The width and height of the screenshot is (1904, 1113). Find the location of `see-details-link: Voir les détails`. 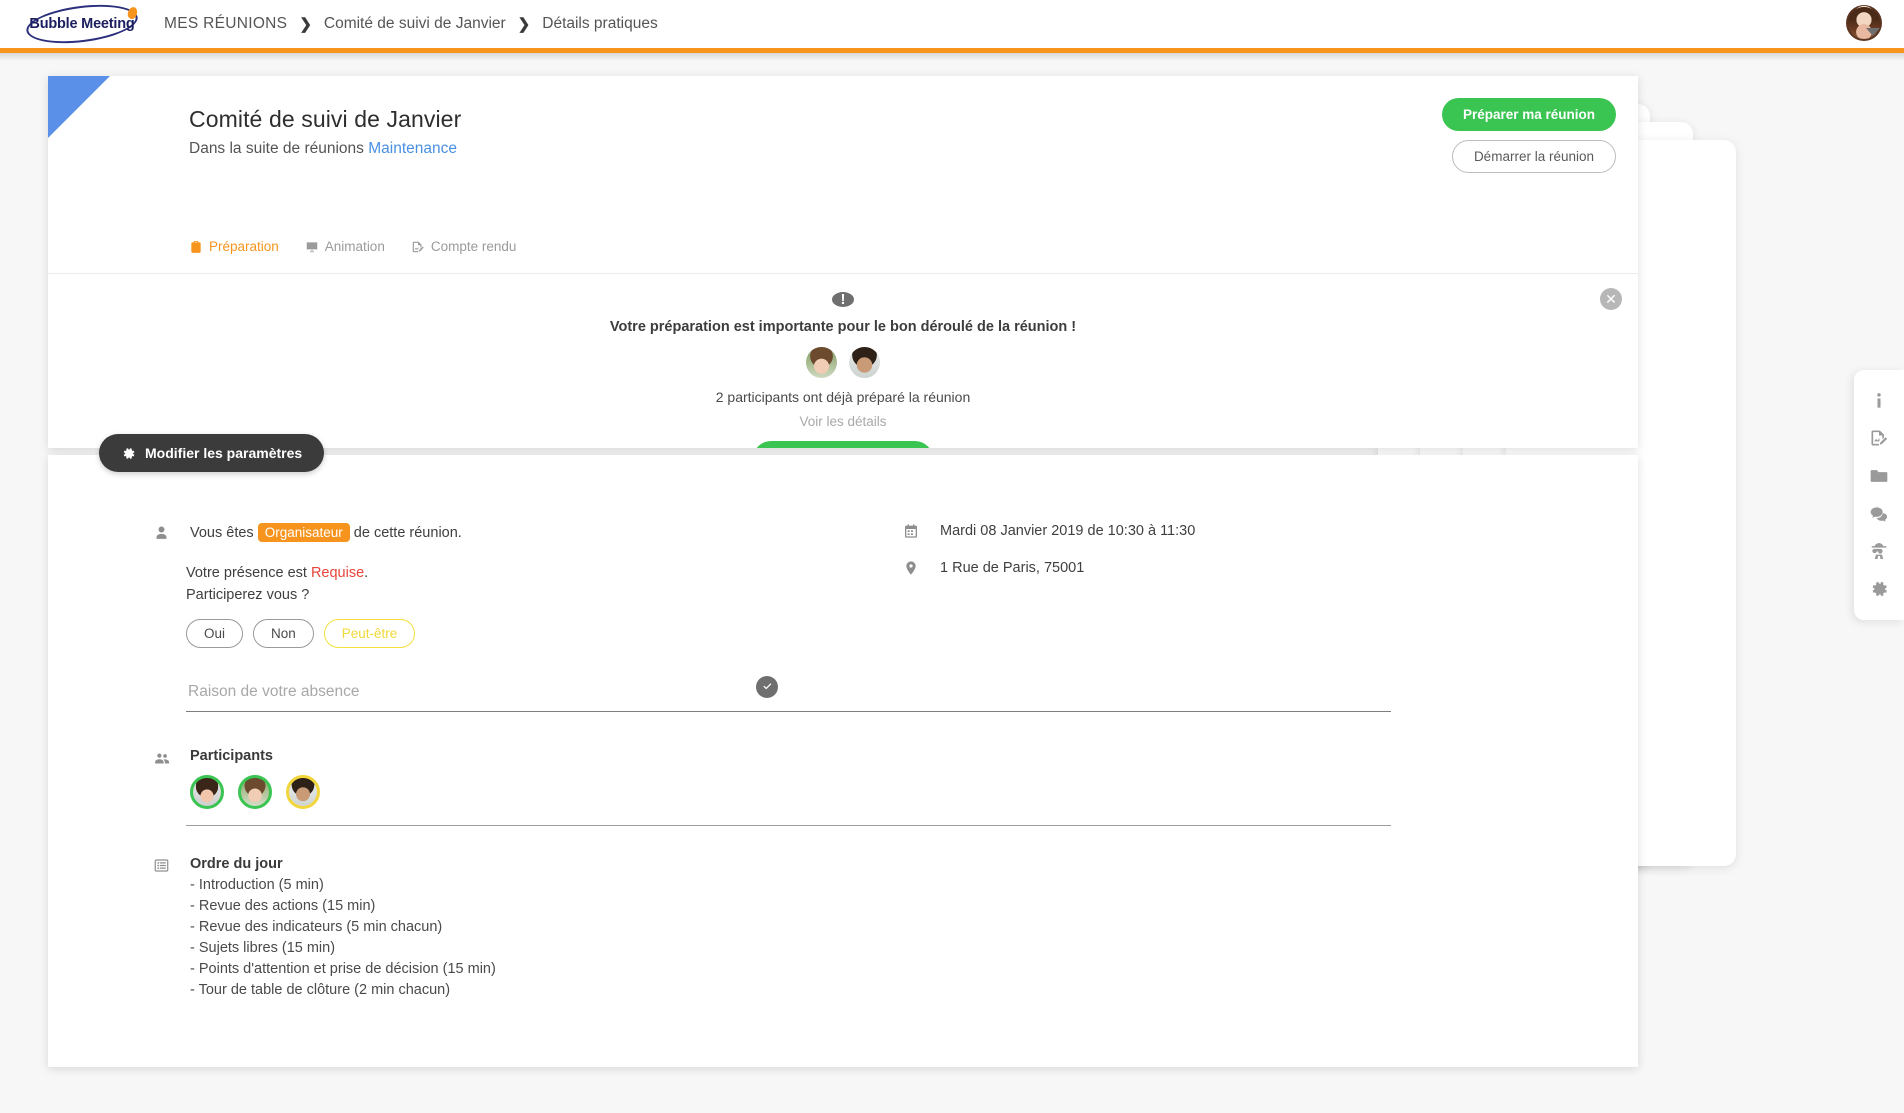

see-details-link: Voir les détails is located at coordinates (842, 421).